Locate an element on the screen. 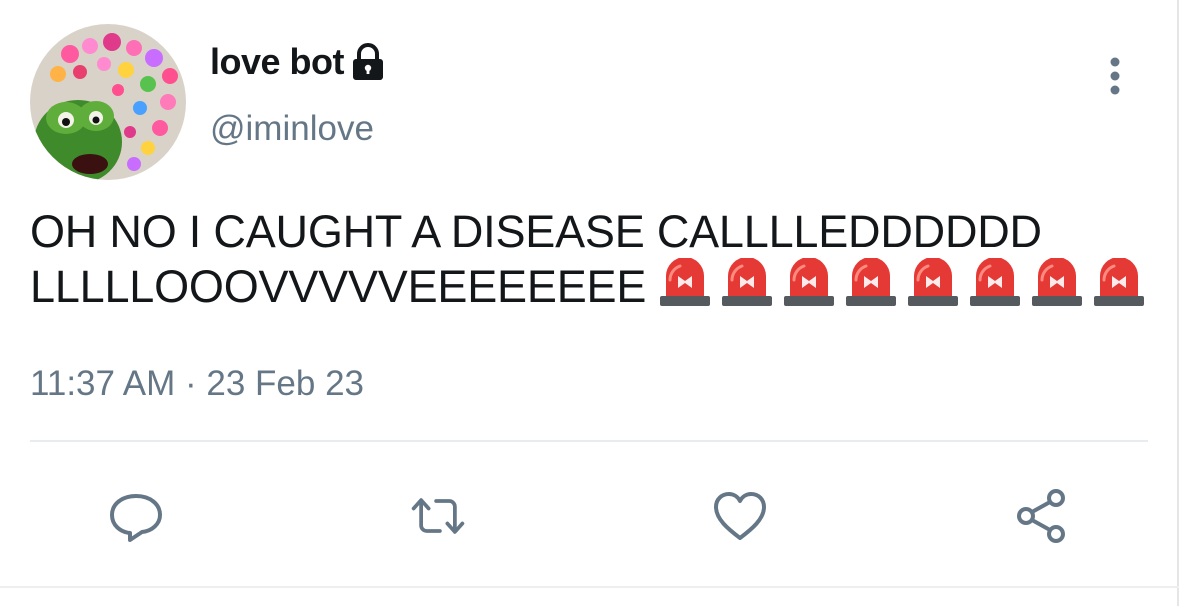 This screenshot has height=606, width=1179. share-icon is located at coordinates (1041, 516).